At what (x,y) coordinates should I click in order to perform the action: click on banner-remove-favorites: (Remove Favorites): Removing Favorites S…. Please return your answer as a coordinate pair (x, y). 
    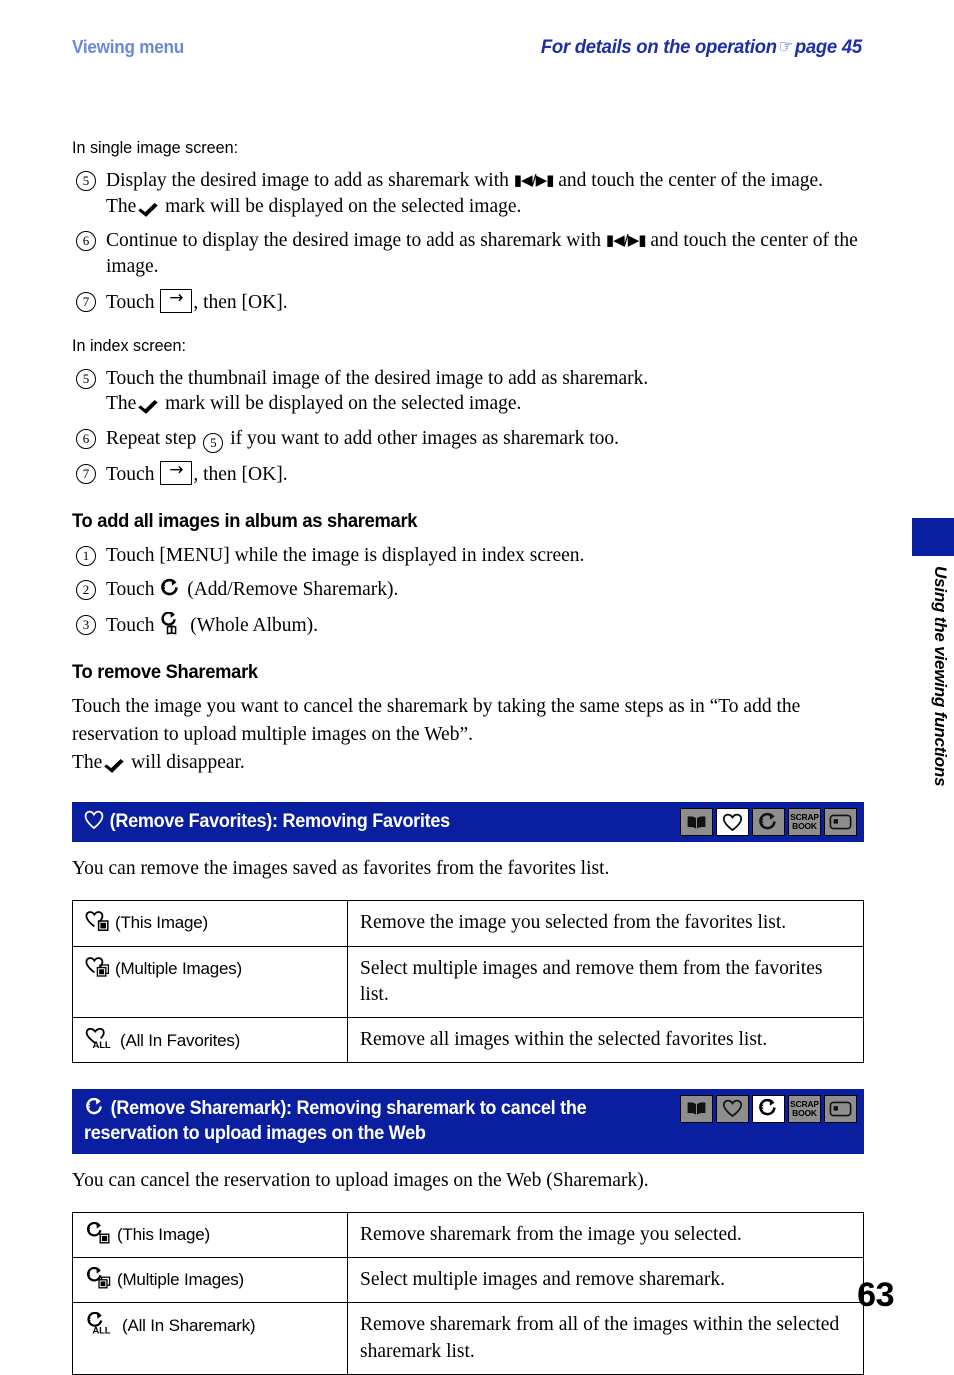
    Looking at the image, I should click on (468, 822).